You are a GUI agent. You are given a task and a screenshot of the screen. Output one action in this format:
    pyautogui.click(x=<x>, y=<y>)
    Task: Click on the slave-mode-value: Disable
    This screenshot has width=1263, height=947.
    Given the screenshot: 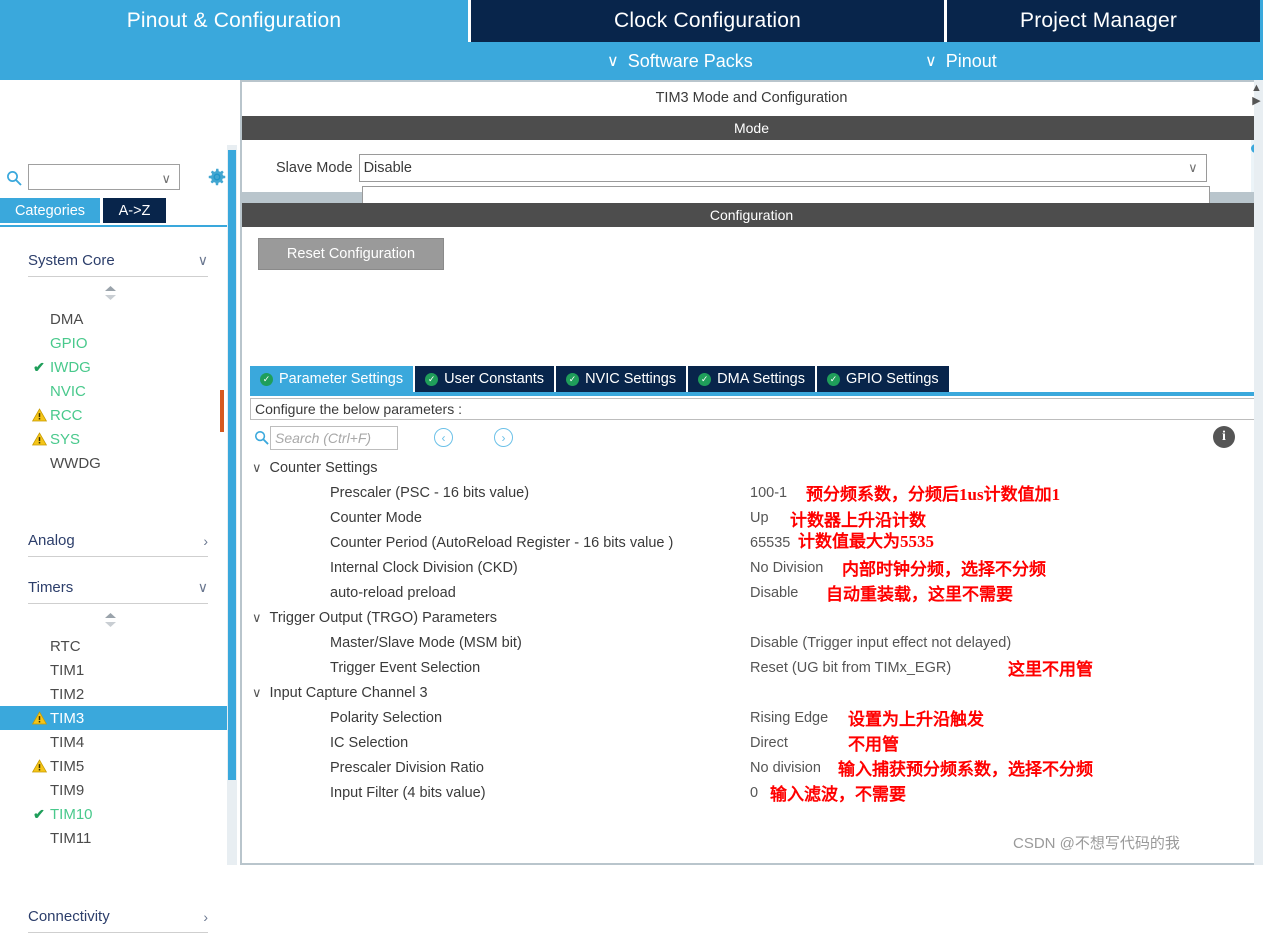 What is the action you would take?
    pyautogui.click(x=387, y=168)
    